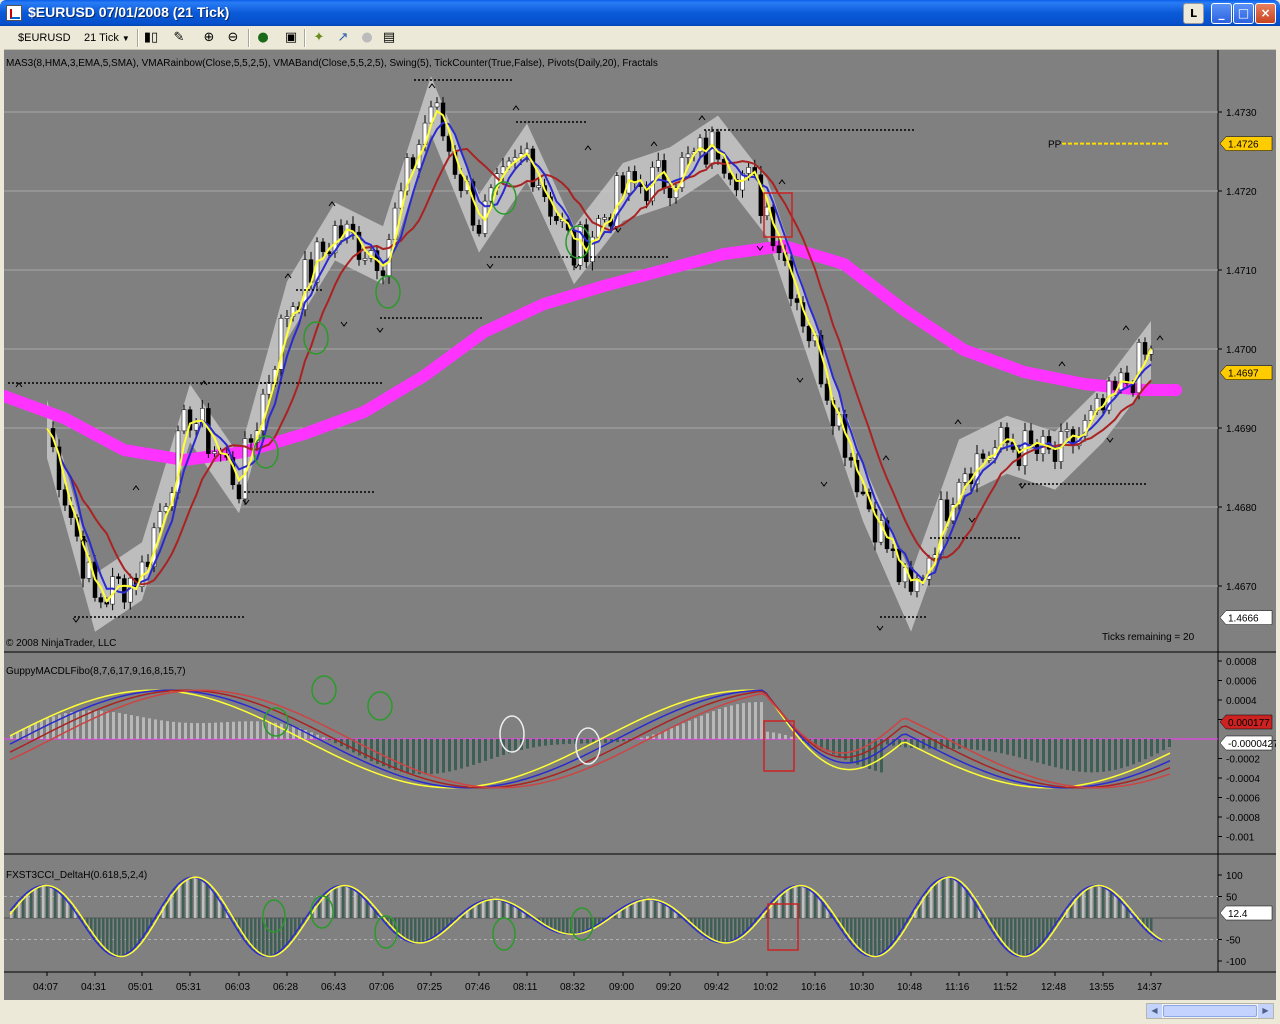 Image resolution: width=1280 pixels, height=1024 pixels. I want to click on cci-tick-label: 50, so click(1232, 898).